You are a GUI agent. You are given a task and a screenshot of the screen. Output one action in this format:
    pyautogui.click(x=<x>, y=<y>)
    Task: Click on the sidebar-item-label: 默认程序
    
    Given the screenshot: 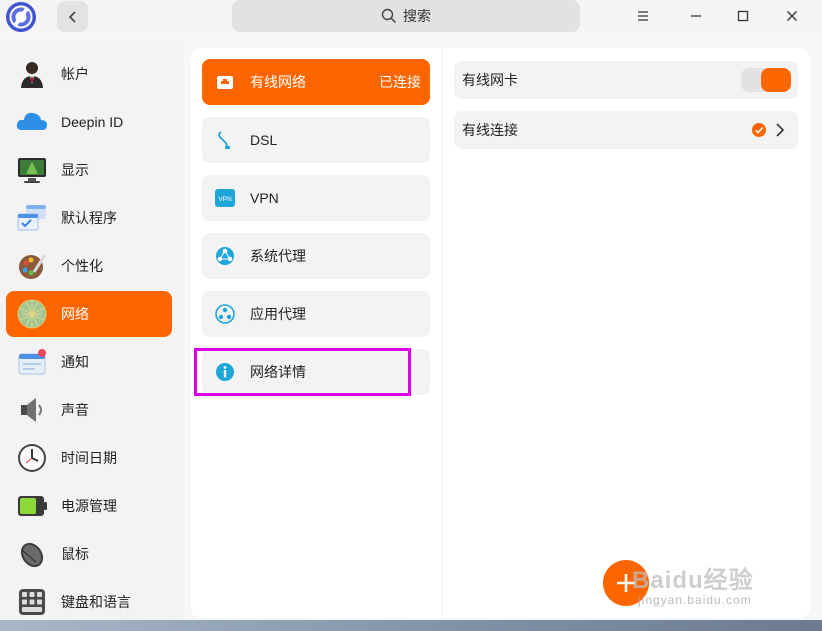 What is the action you would take?
    pyautogui.click(x=89, y=218)
    